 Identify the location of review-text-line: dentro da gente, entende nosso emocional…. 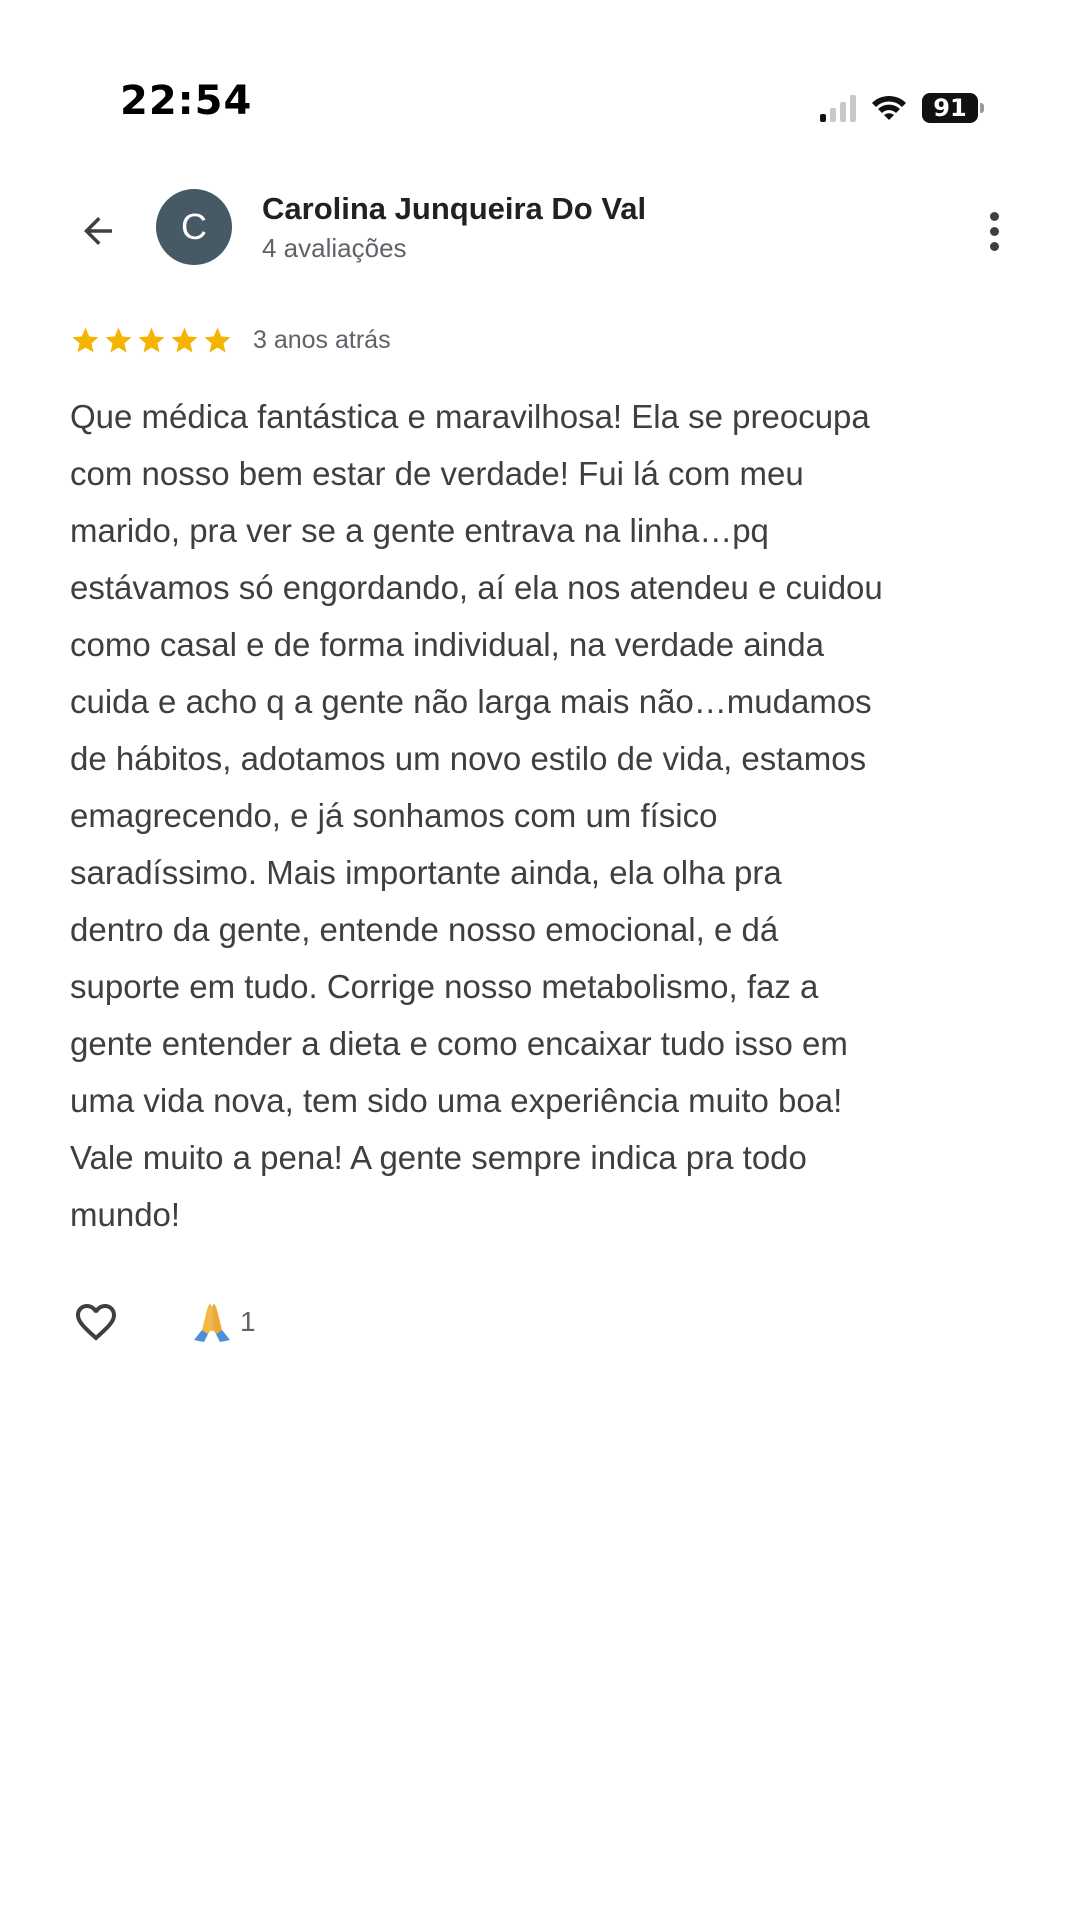
(424, 929).